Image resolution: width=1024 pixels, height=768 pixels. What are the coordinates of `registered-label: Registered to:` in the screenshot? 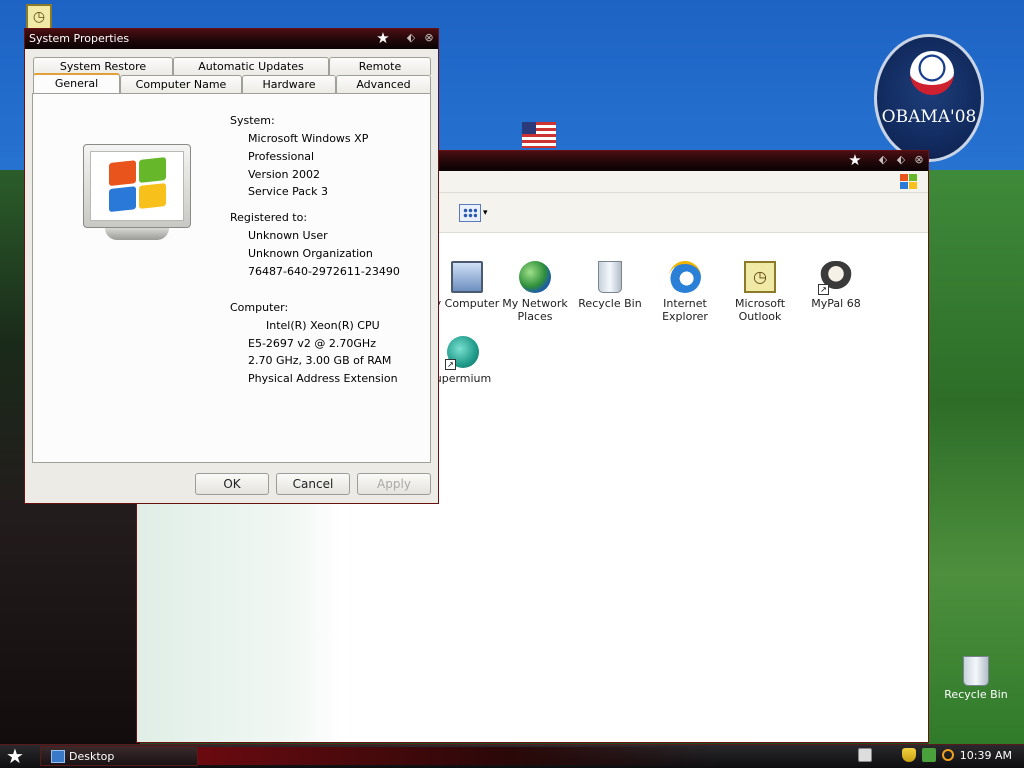 It's located at (269, 217).